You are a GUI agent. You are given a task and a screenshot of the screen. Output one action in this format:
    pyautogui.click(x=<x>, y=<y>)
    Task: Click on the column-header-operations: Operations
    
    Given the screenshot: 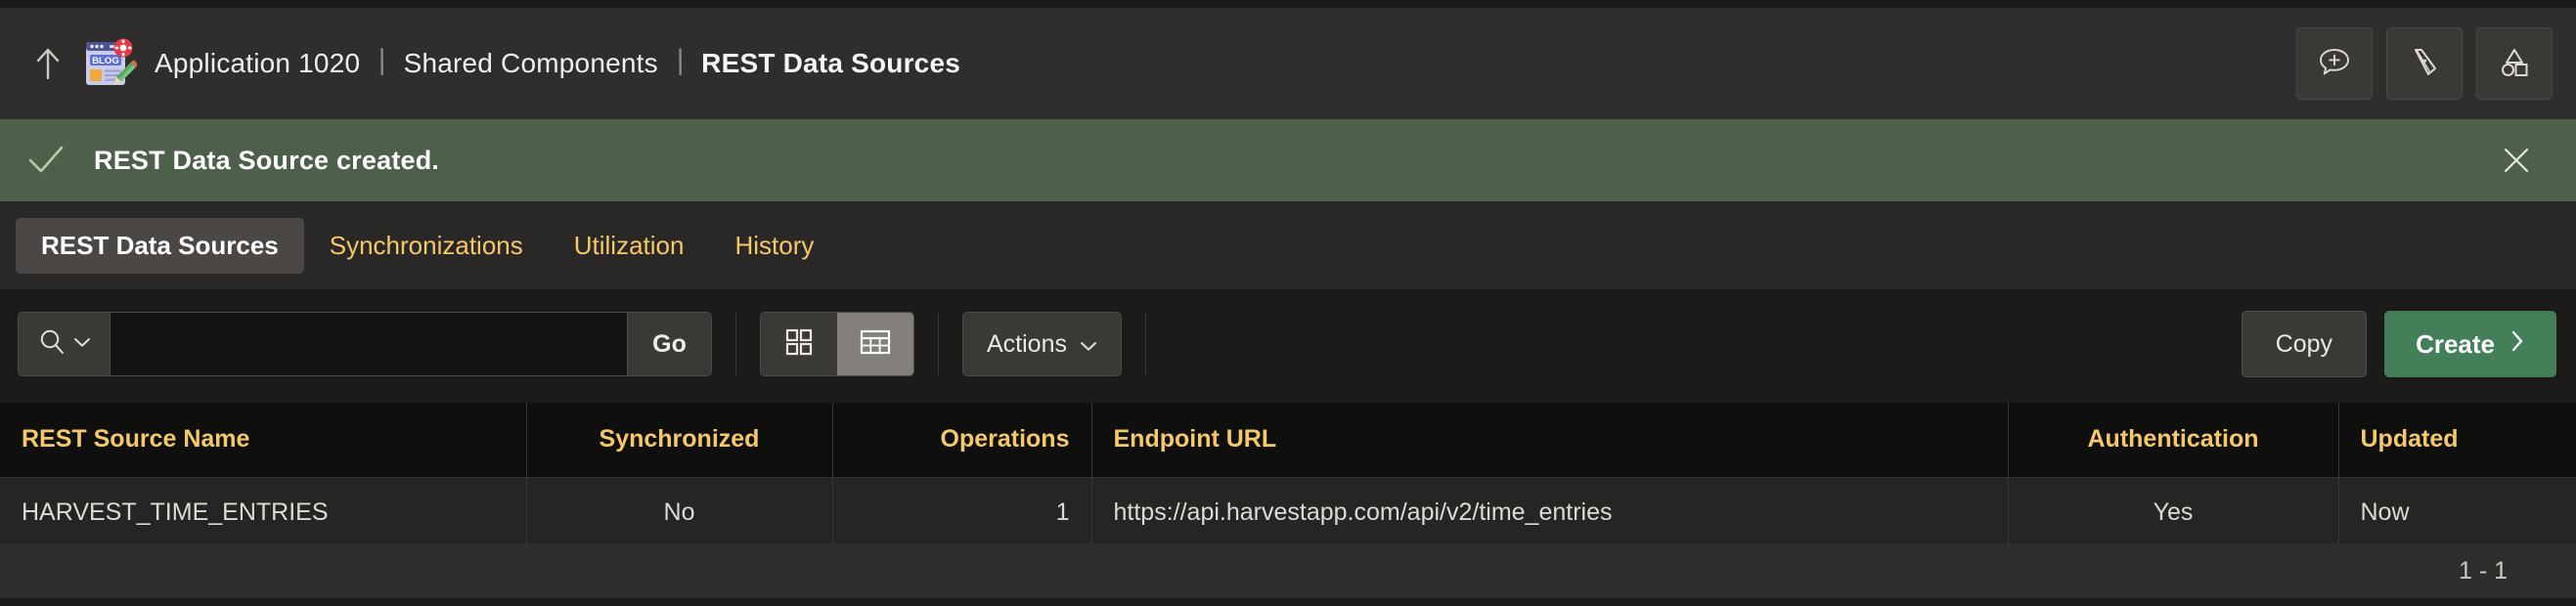 What is the action you would take?
    pyautogui.click(x=962, y=440)
    